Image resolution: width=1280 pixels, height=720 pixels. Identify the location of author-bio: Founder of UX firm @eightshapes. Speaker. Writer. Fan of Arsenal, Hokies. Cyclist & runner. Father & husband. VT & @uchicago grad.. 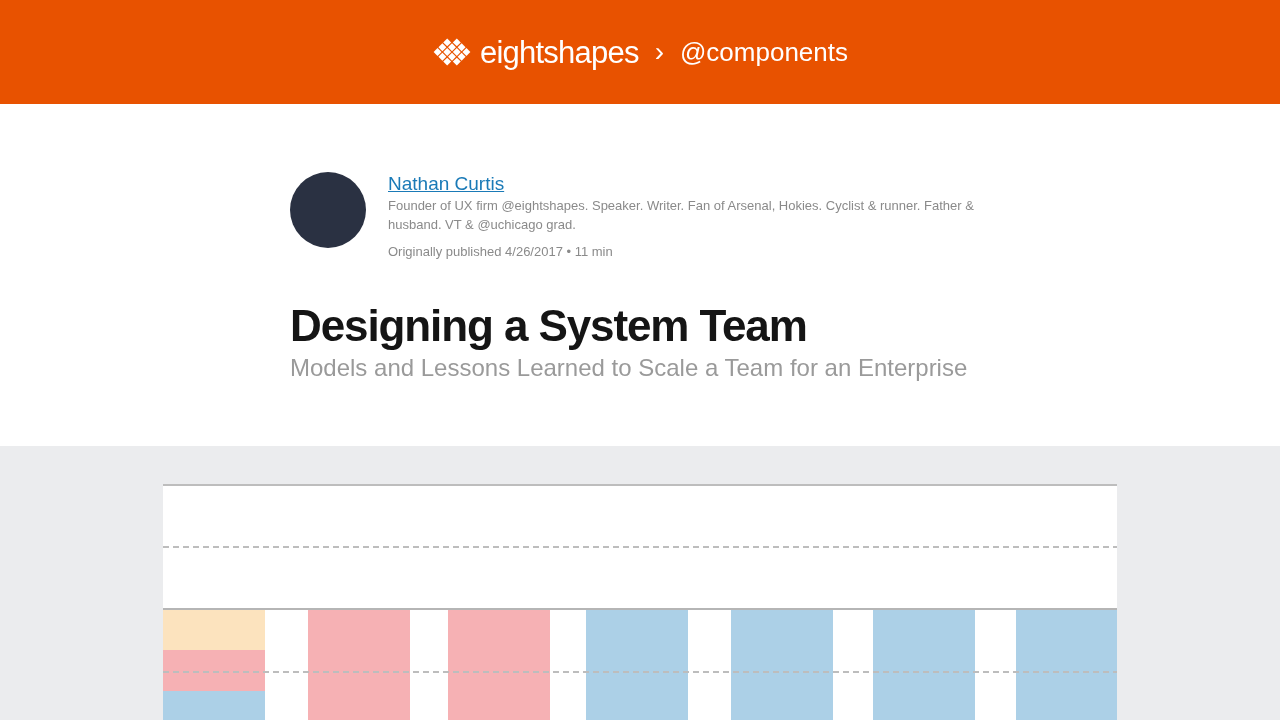
(681, 215).